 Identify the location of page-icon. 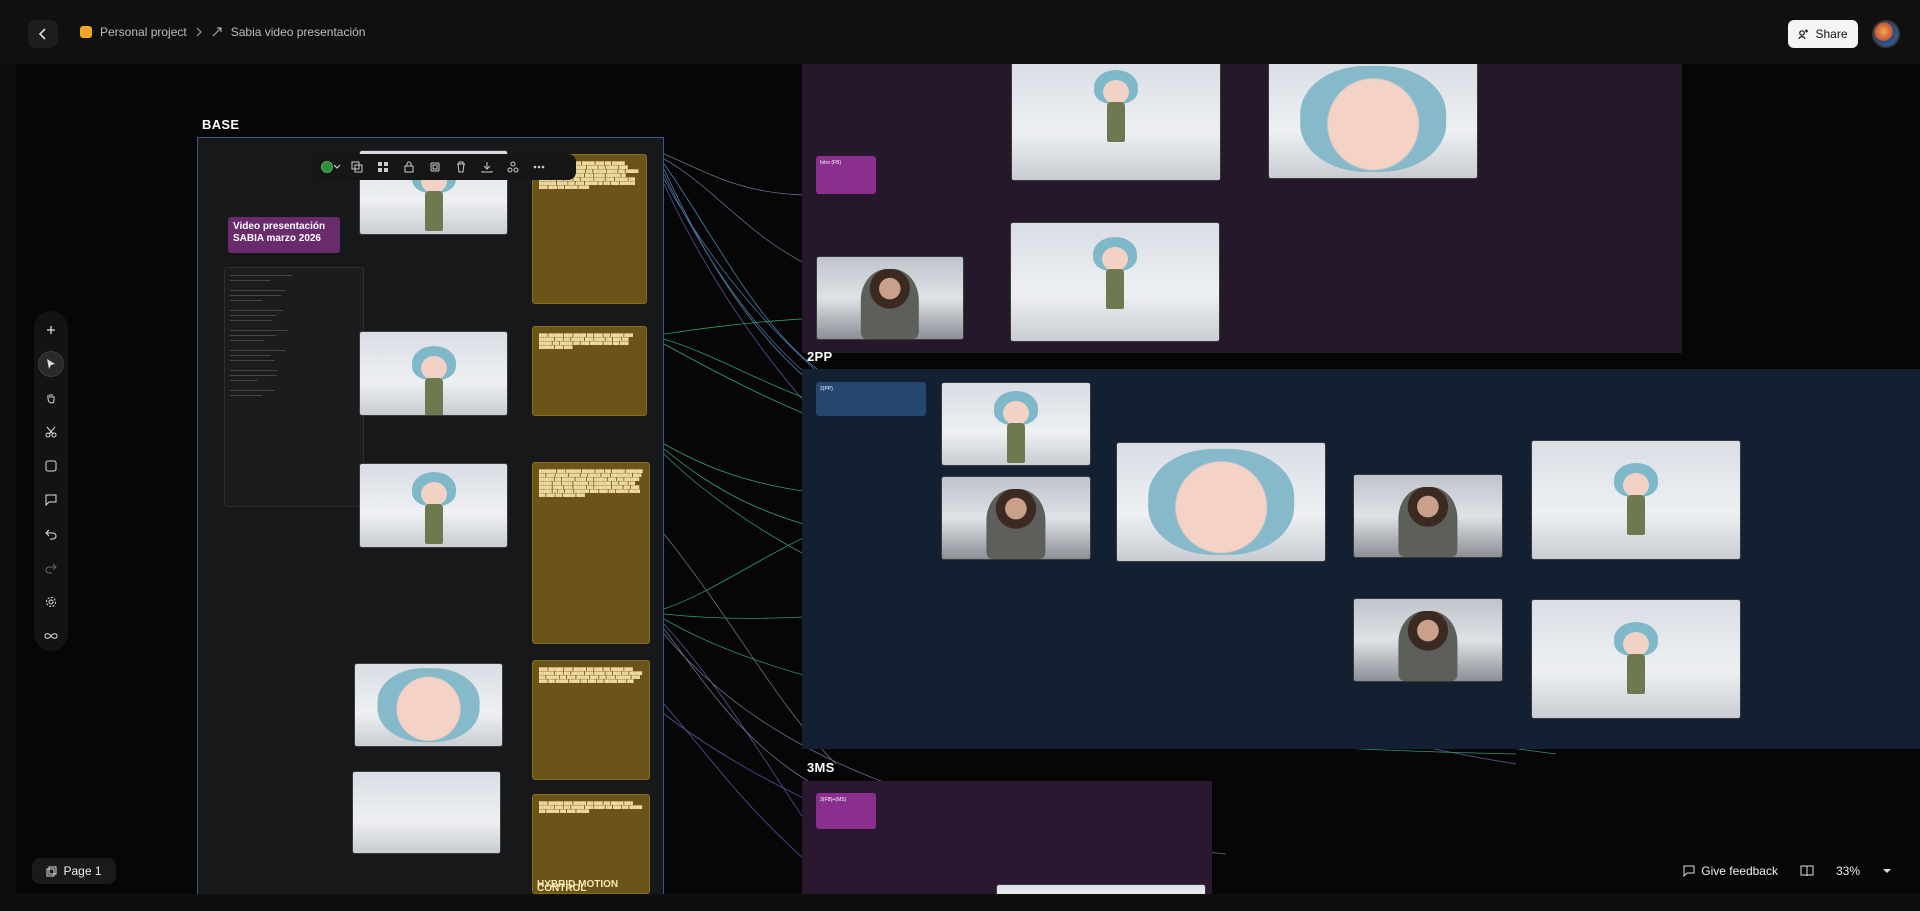
(51, 871).